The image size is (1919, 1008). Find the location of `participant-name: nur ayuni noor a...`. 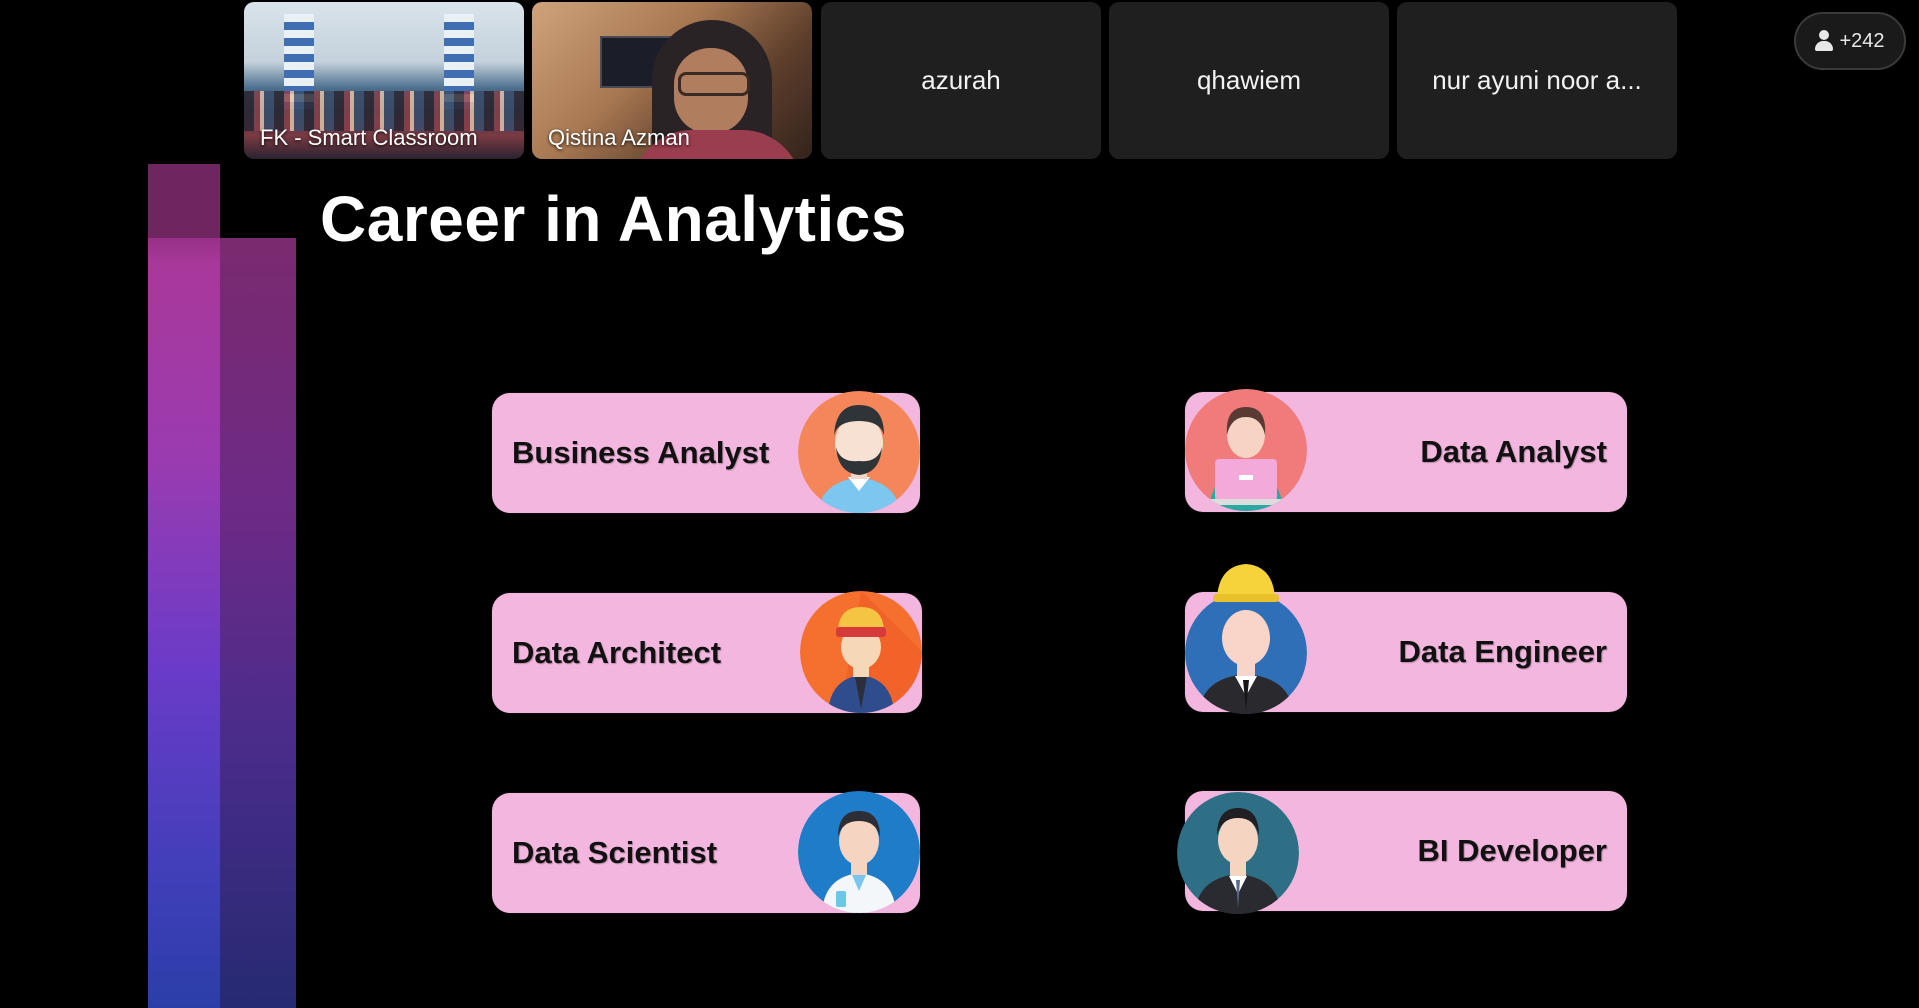

participant-name: nur ayuni noor a... is located at coordinates (1537, 80).